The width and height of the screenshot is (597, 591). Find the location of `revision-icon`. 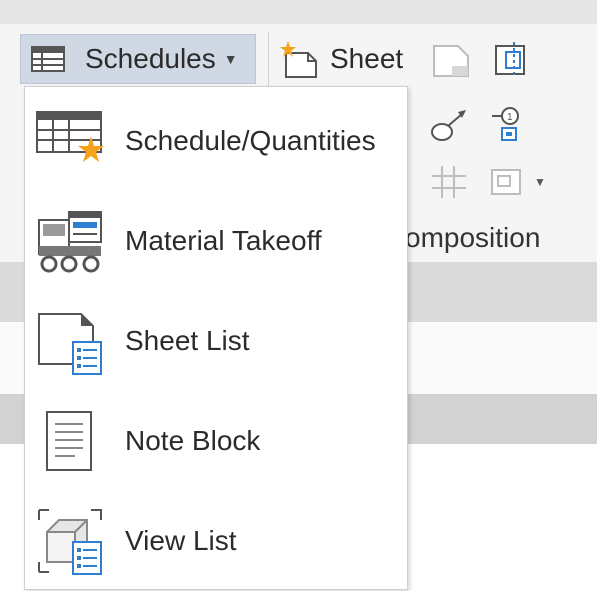

revision-icon is located at coordinates (514, 62).